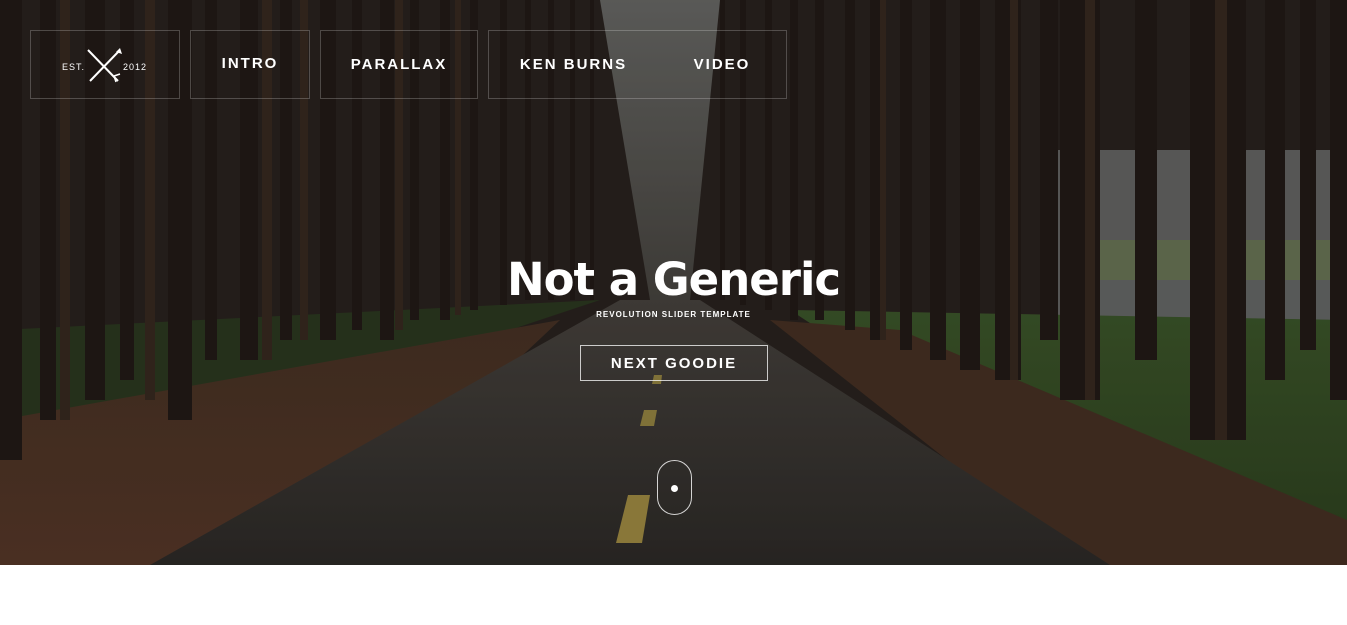 Image resolution: width=1347 pixels, height=625 pixels. I want to click on next-goodie-button: NEXT GOODIE, so click(674, 363).